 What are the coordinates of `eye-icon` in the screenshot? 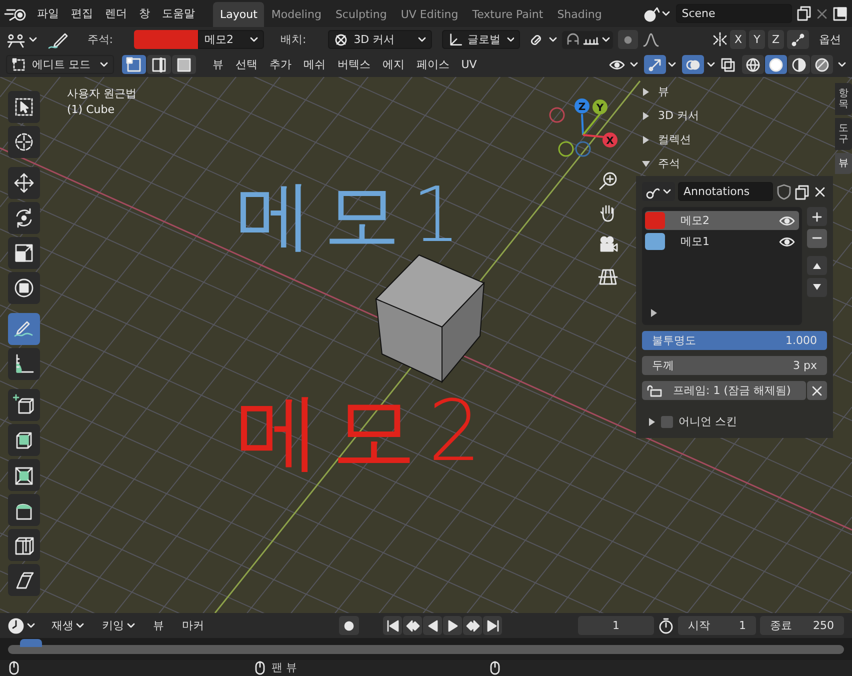 It's located at (786, 242).